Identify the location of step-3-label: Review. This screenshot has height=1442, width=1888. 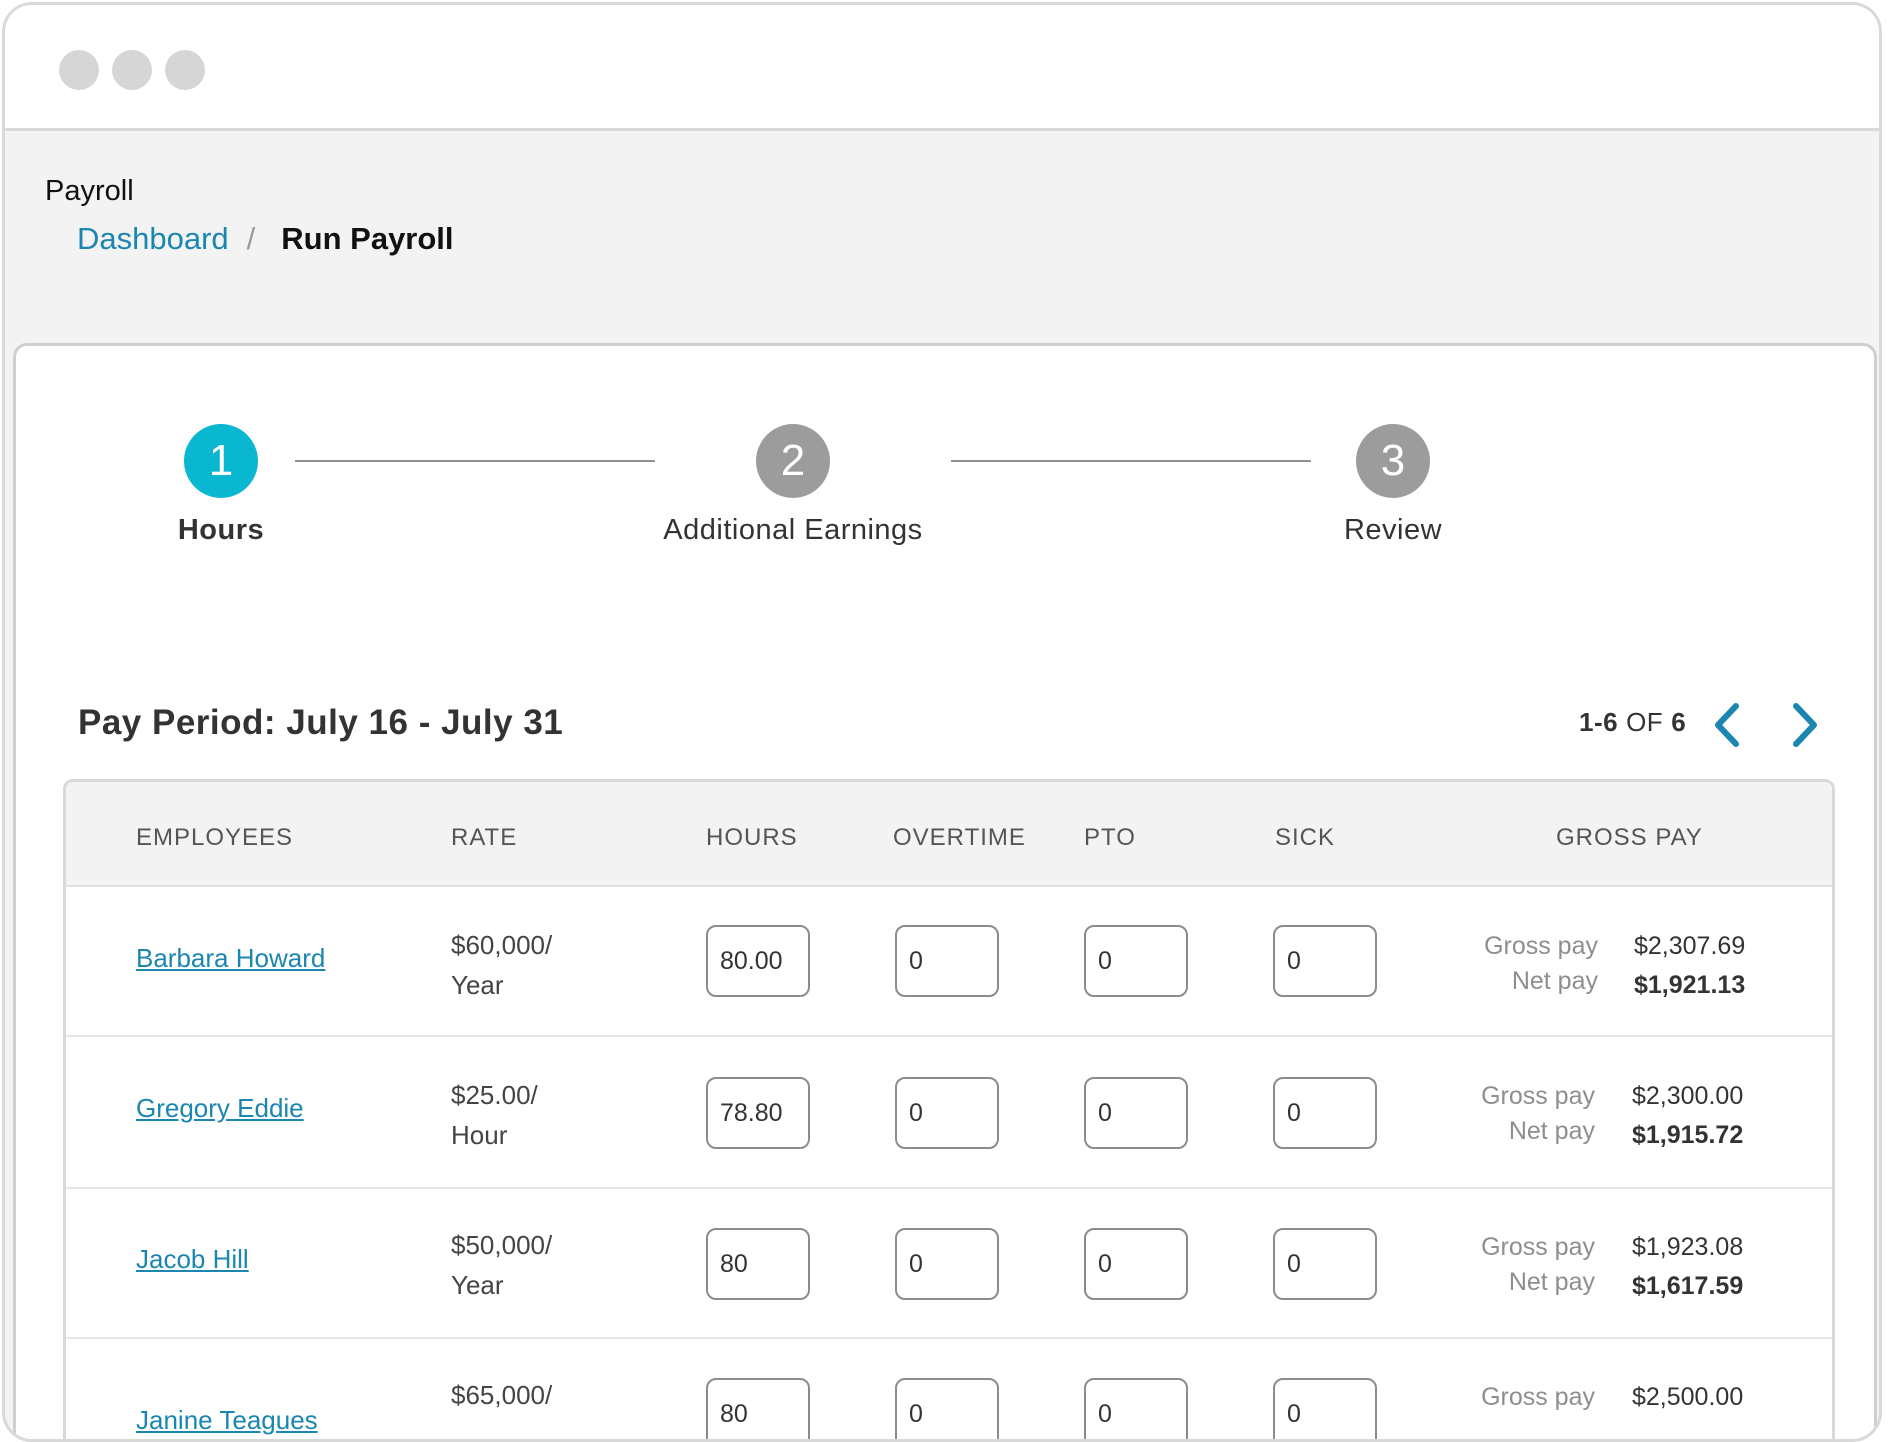
(1393, 530).